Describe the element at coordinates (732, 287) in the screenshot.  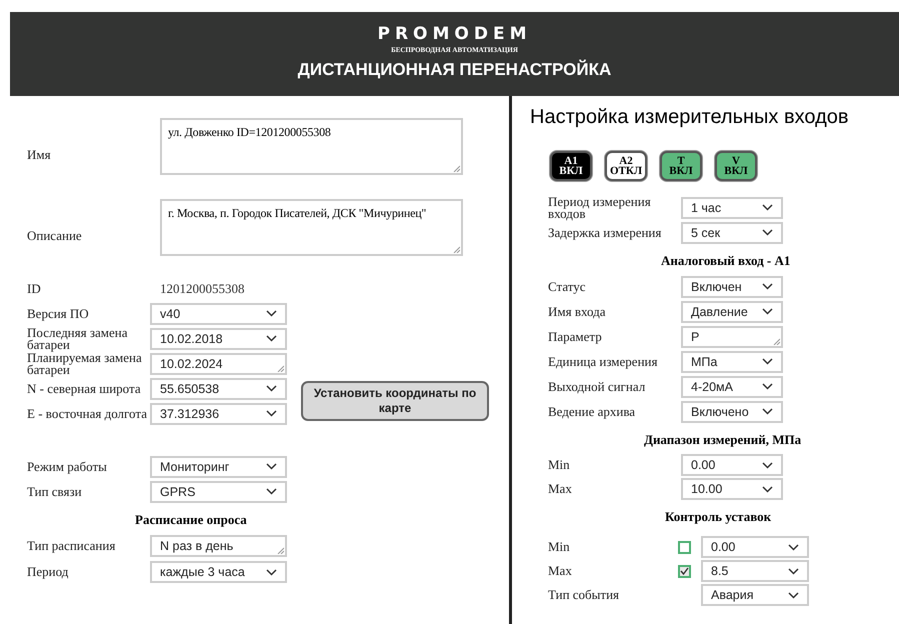
I see `dropdown: Включен` at that location.